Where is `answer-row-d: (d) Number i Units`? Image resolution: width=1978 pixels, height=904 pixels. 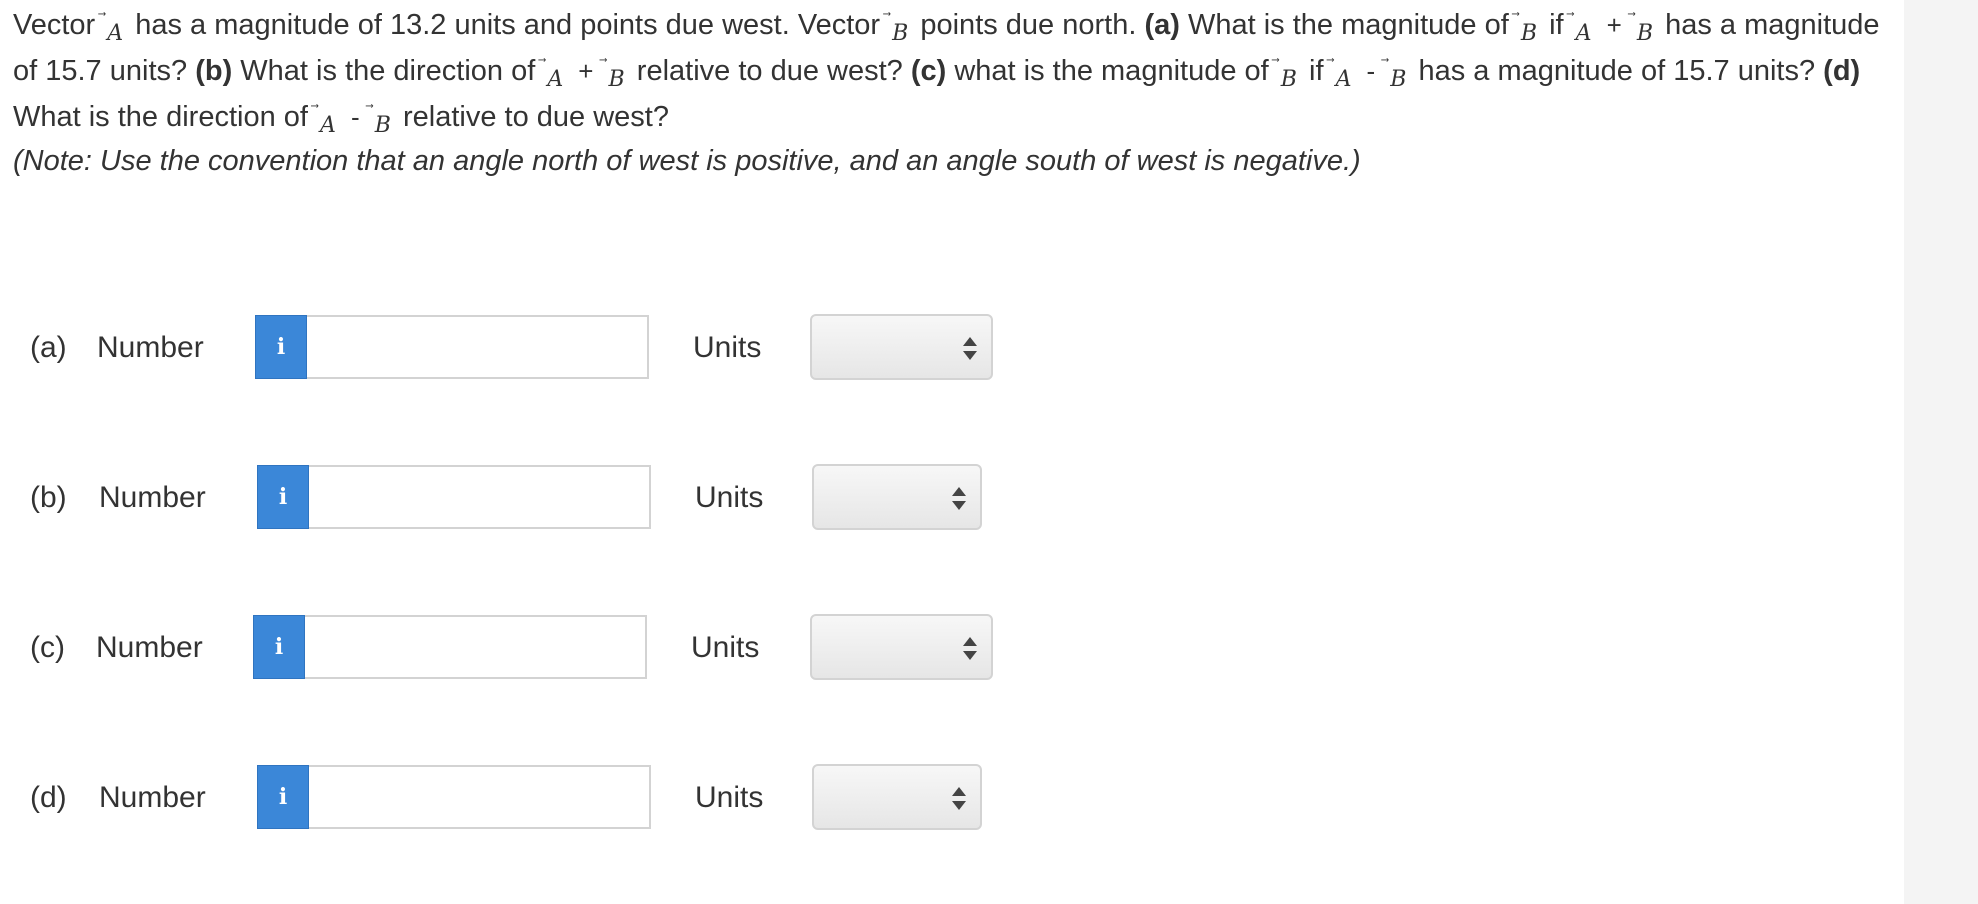 answer-row-d: (d) Number i Units is located at coordinates (515, 798).